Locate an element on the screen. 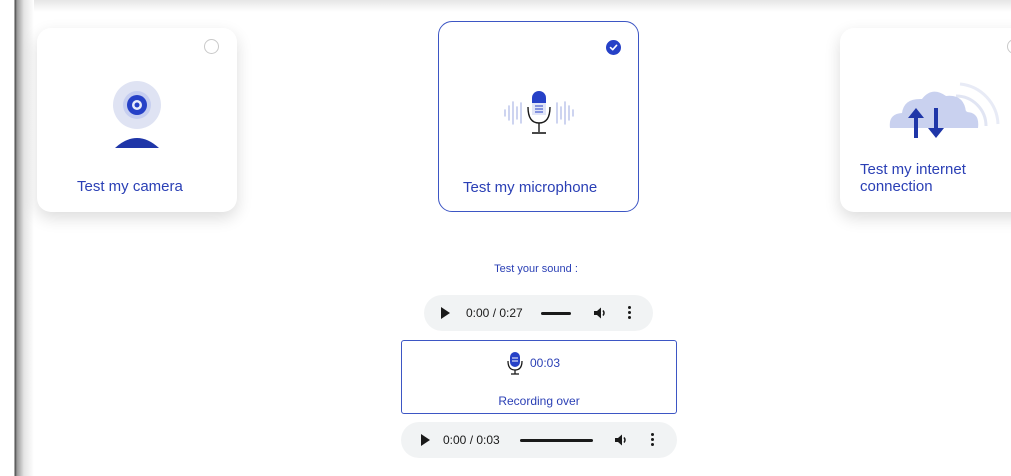 Image resolution: width=1011 pixels, height=476 pixels. sample-audio-progress is located at coordinates (556, 313).